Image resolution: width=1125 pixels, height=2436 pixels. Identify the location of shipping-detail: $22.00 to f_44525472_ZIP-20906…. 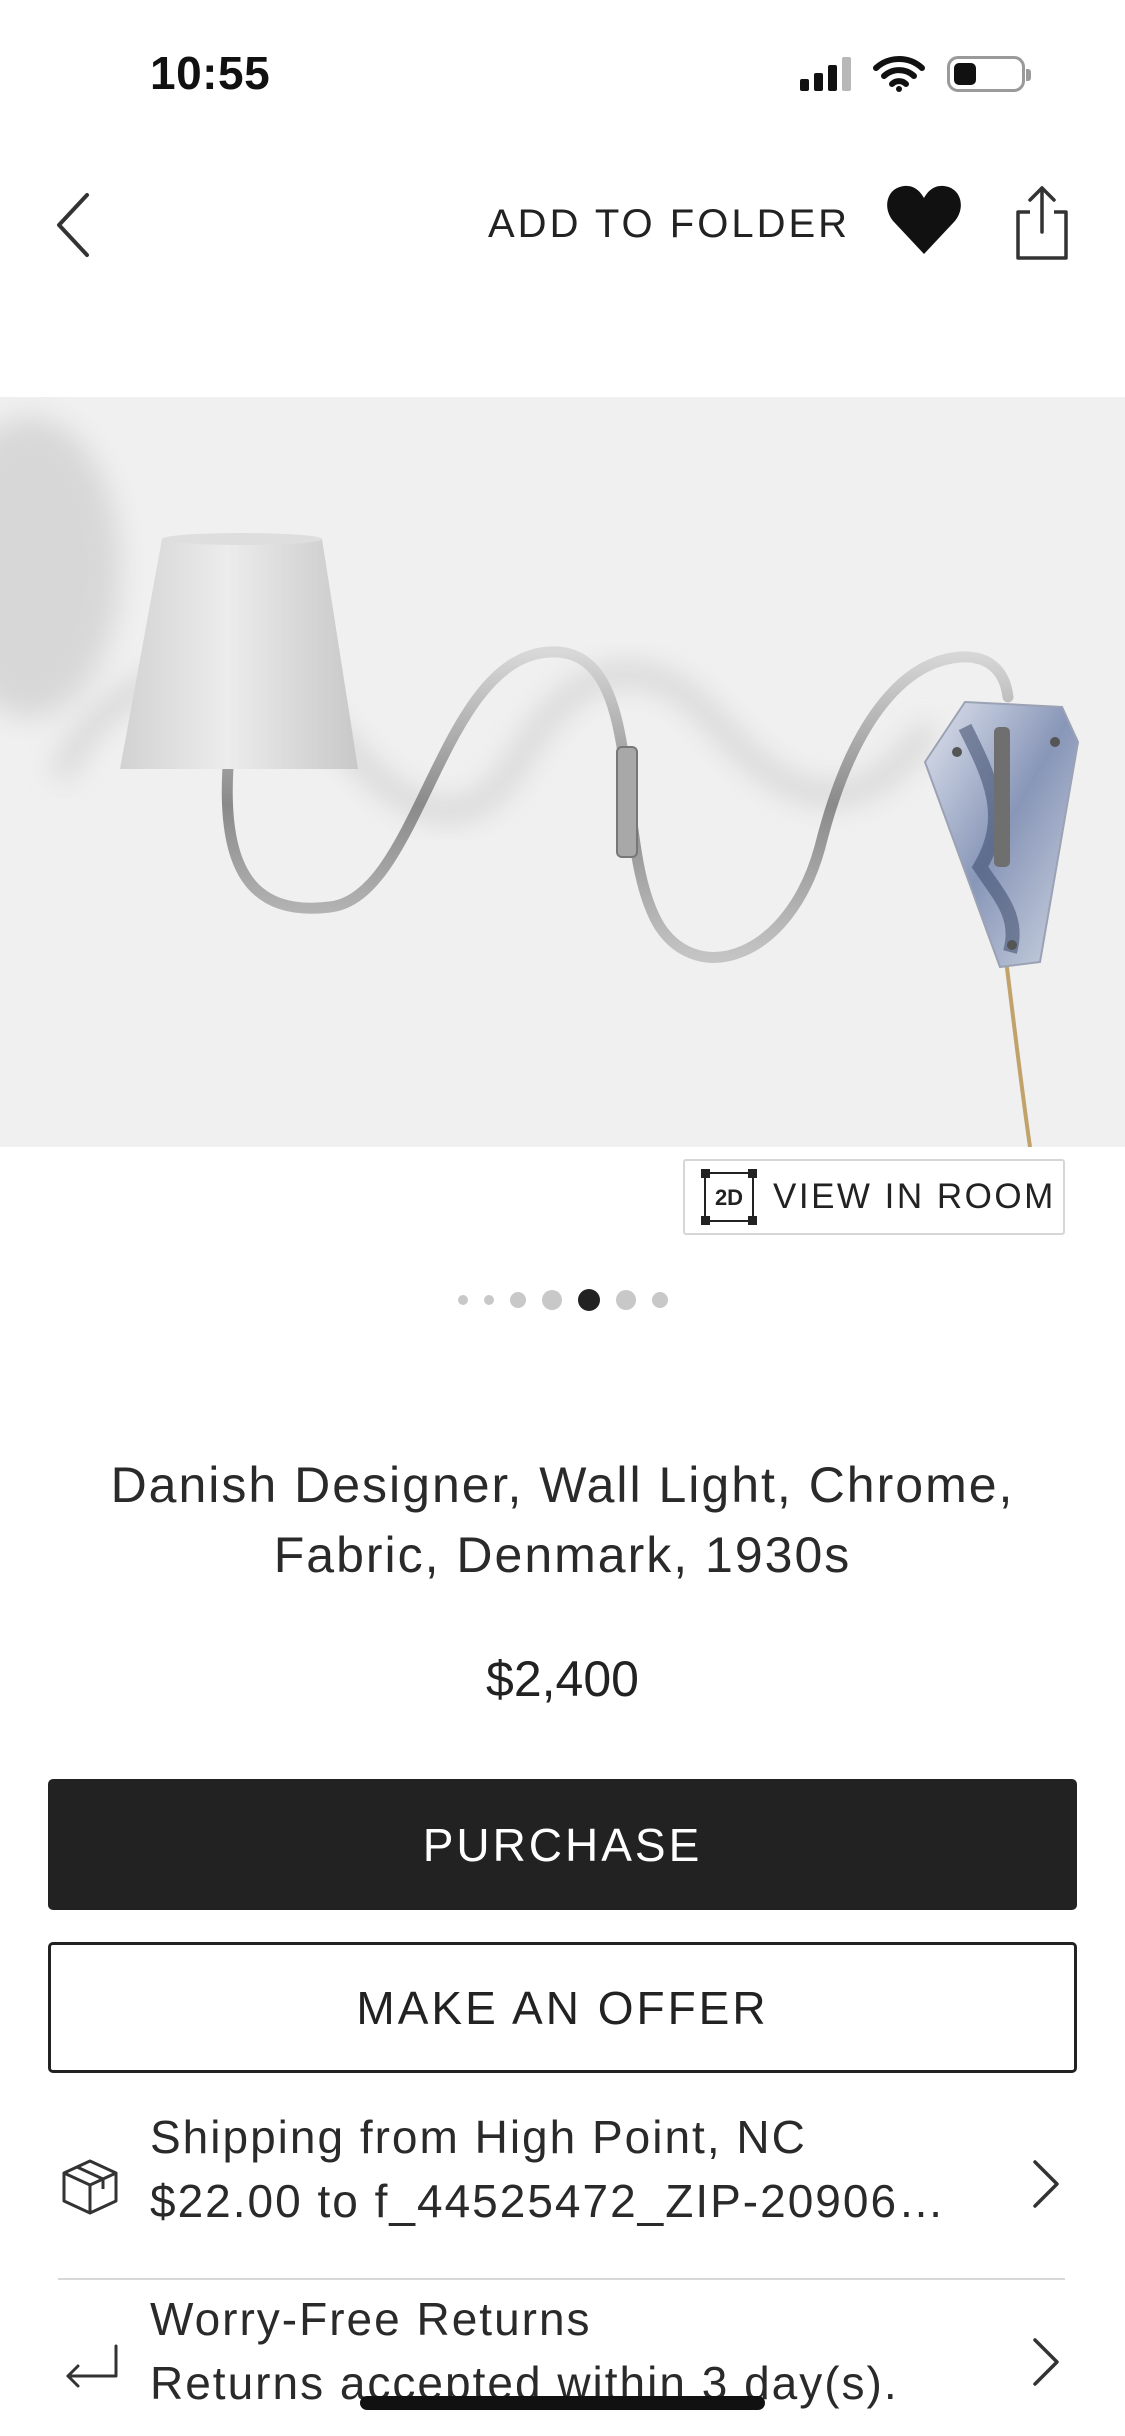
(548, 2201).